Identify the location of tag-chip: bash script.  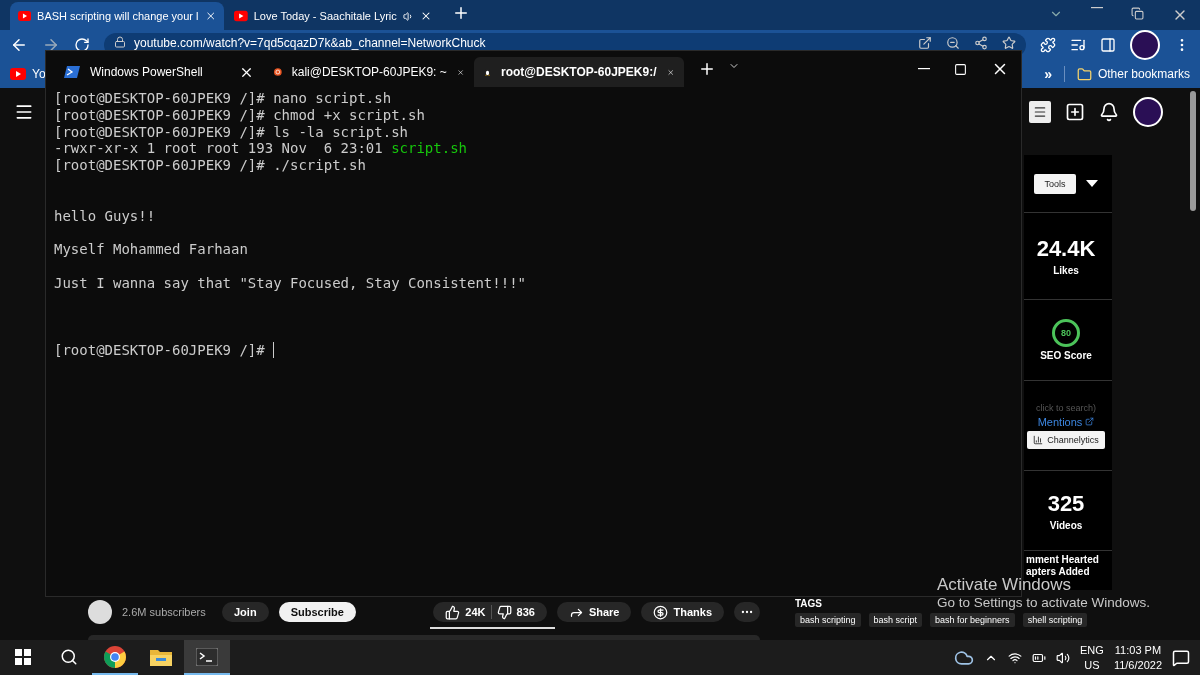
(895, 620).